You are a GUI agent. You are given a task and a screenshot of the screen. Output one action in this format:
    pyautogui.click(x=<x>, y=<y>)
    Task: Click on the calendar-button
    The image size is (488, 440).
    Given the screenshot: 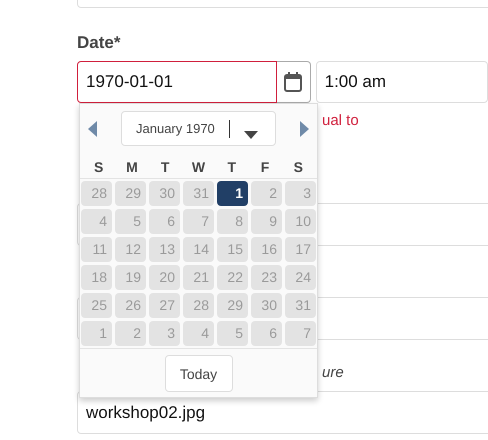 What is the action you would take?
    pyautogui.click(x=293, y=82)
    